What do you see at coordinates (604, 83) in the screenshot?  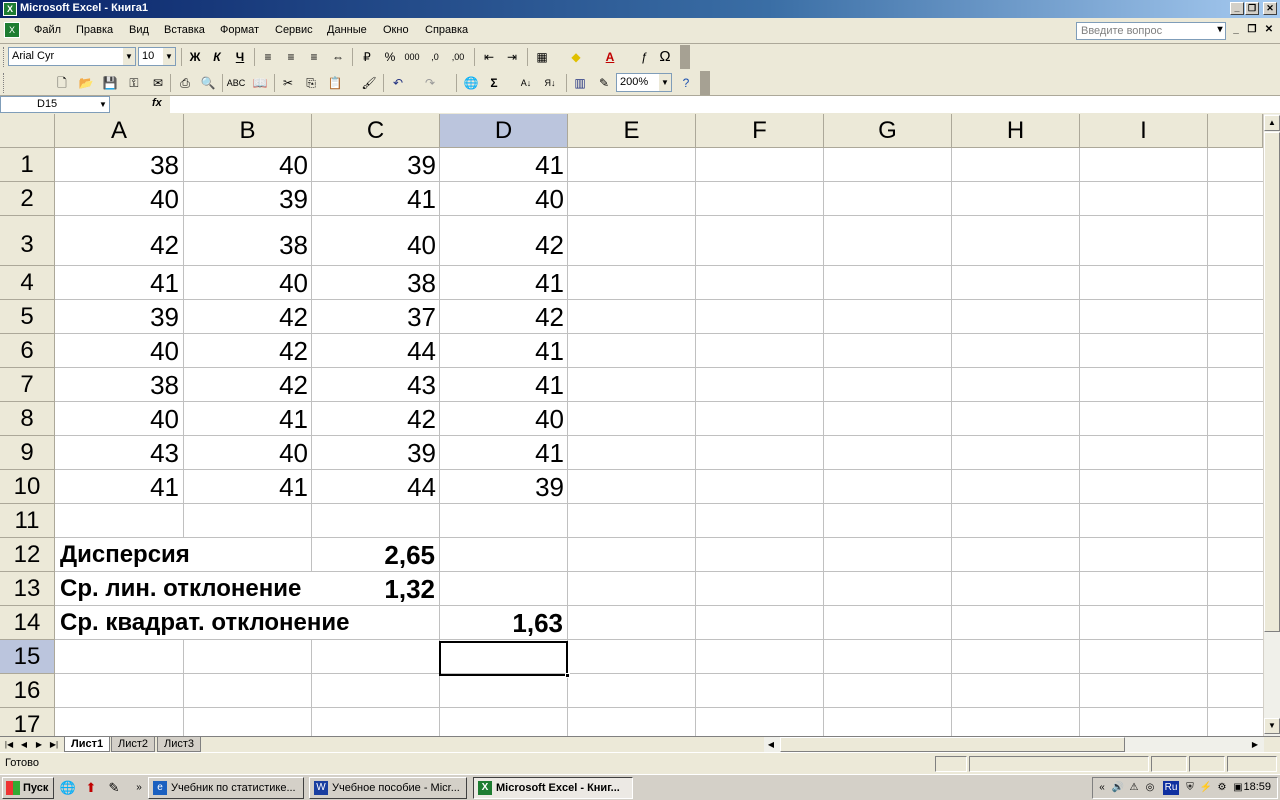 I see `drawing-icon: ✎` at bounding box center [604, 83].